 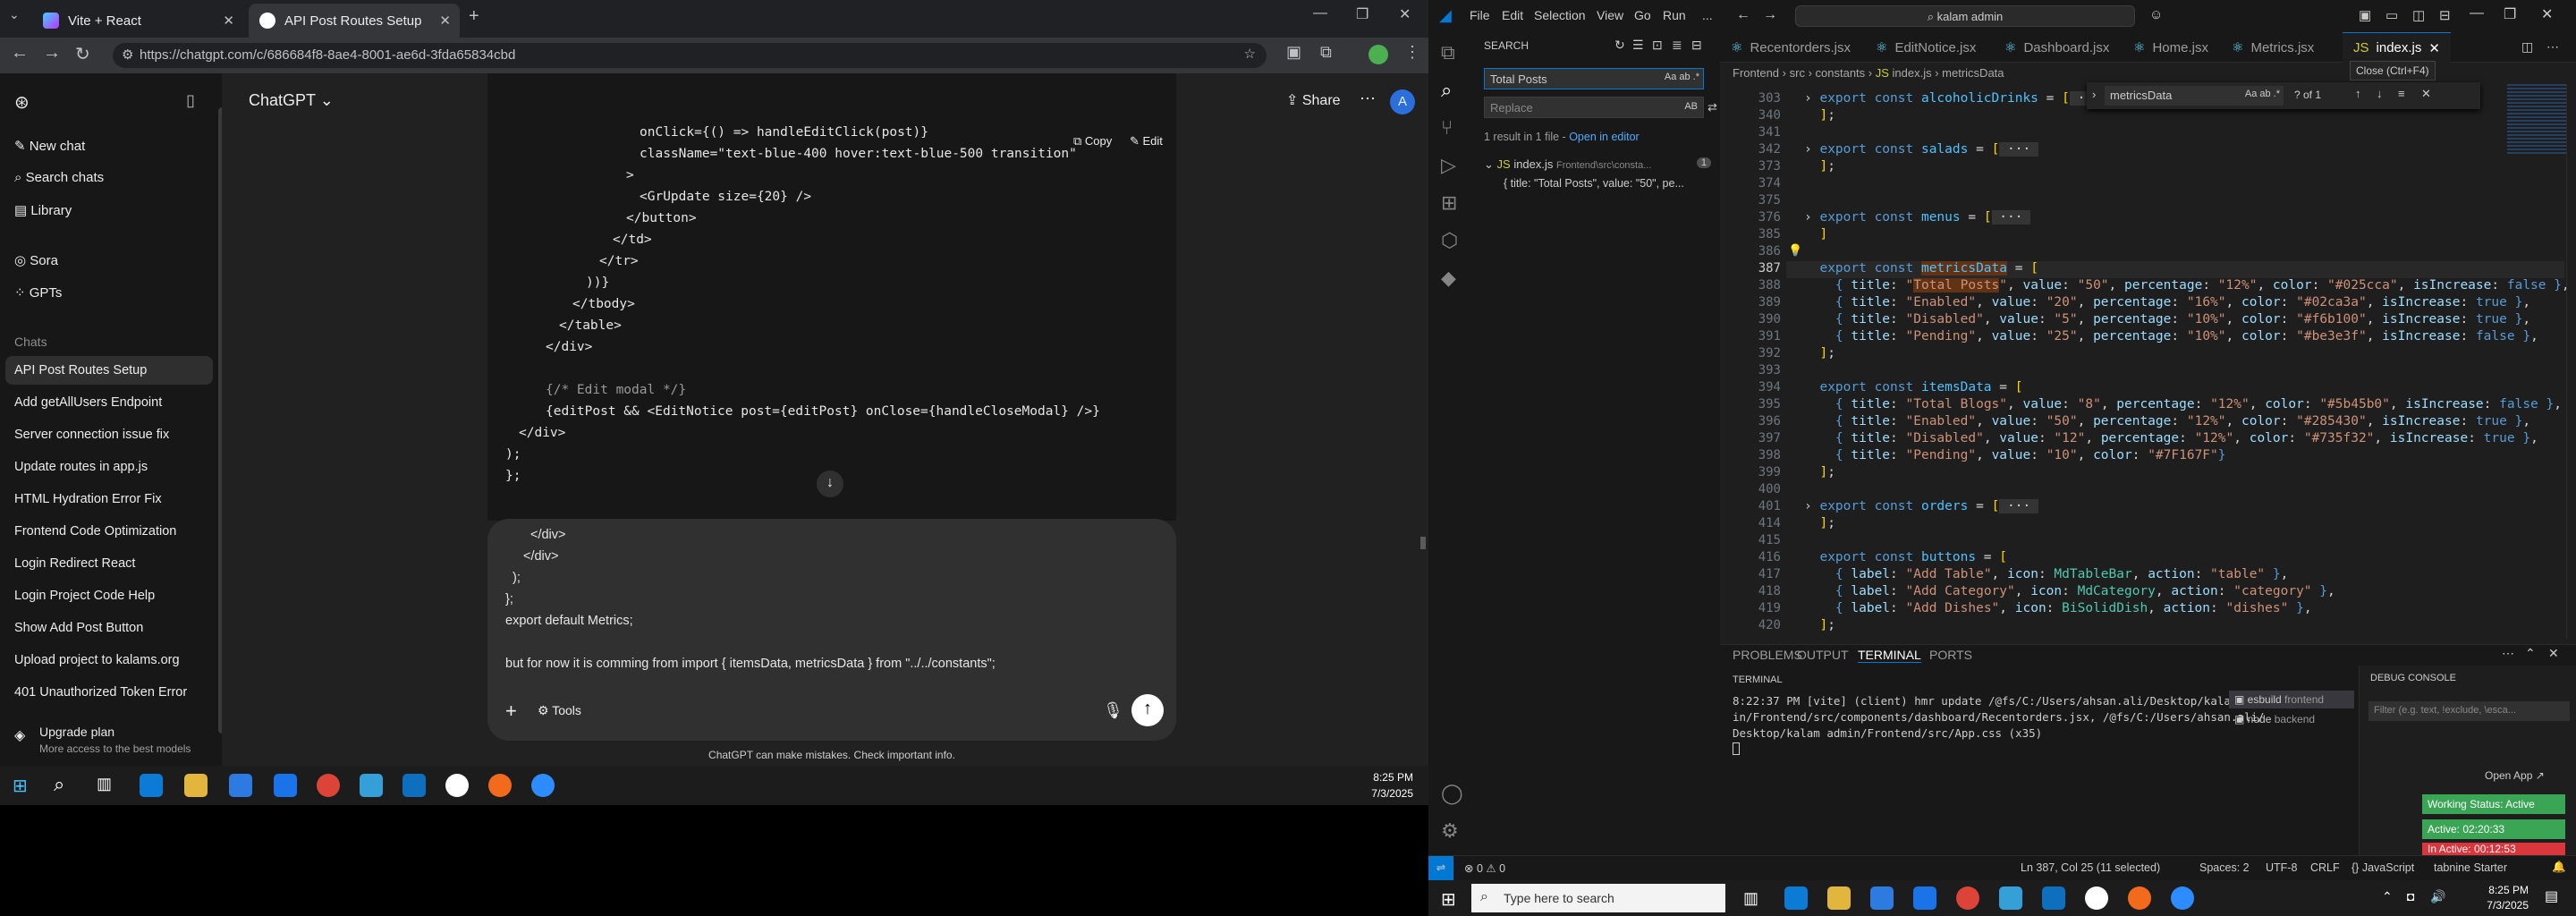 What do you see at coordinates (2401, 93) in the screenshot?
I see `find-in-selection-icon: ≡` at bounding box center [2401, 93].